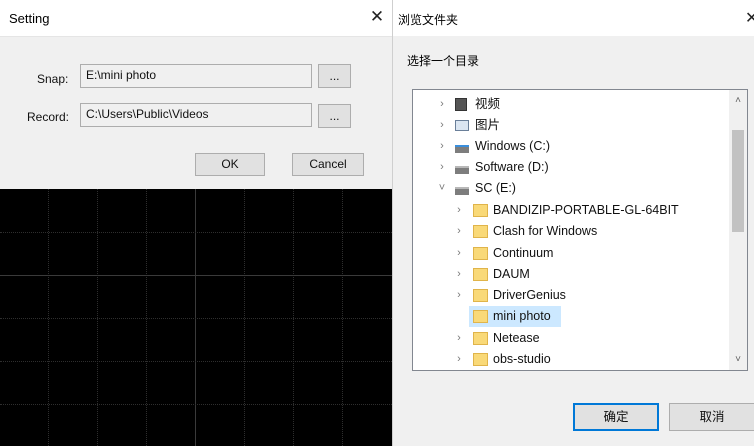  I want to click on tree-item: › 图片, so click(573, 125).